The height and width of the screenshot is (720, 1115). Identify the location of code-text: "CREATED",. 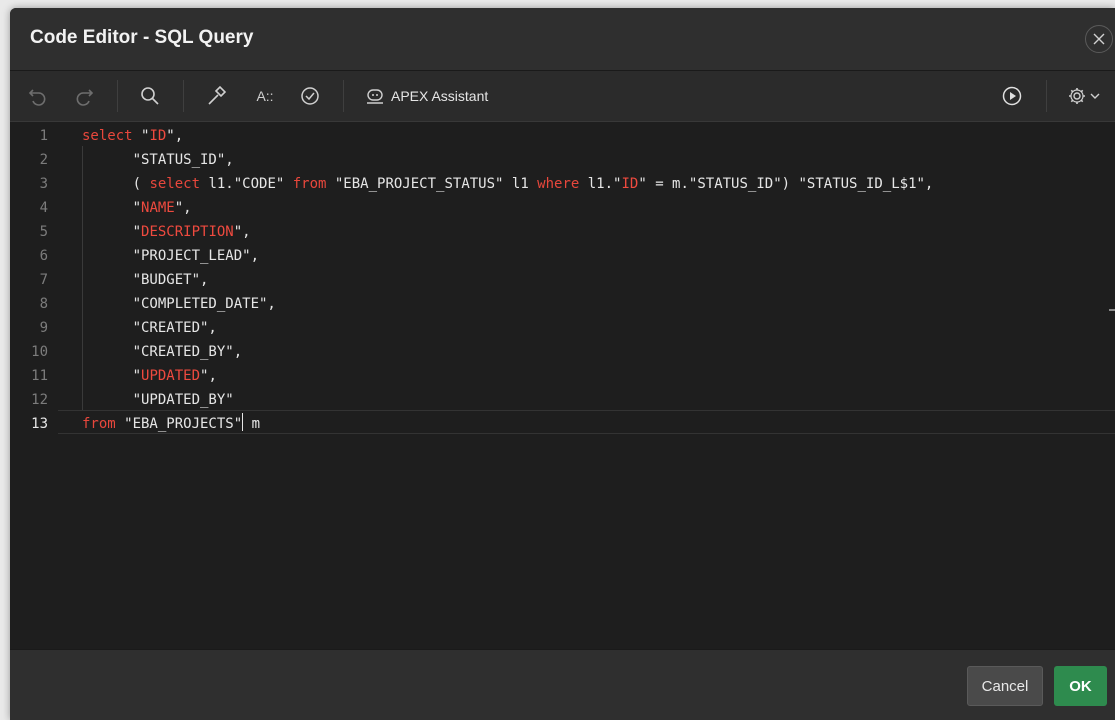
(149, 328).